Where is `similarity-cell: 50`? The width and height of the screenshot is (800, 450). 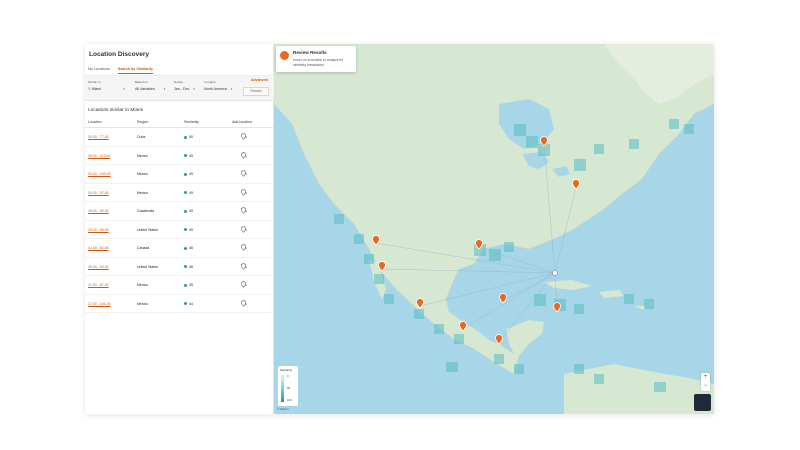
similarity-cell: 50 is located at coordinates (188, 137).